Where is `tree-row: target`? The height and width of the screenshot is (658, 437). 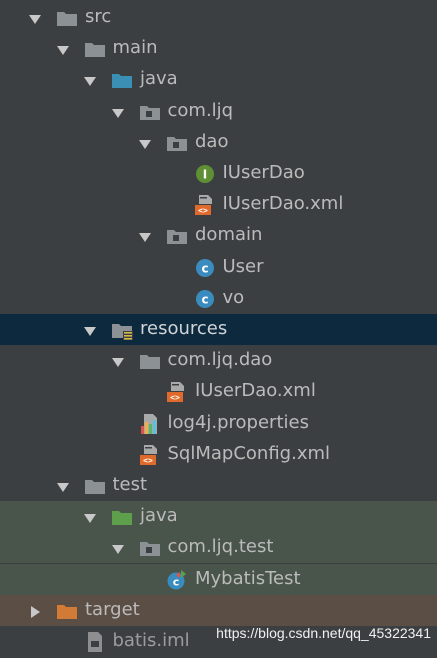
tree-row: target is located at coordinates (218, 610).